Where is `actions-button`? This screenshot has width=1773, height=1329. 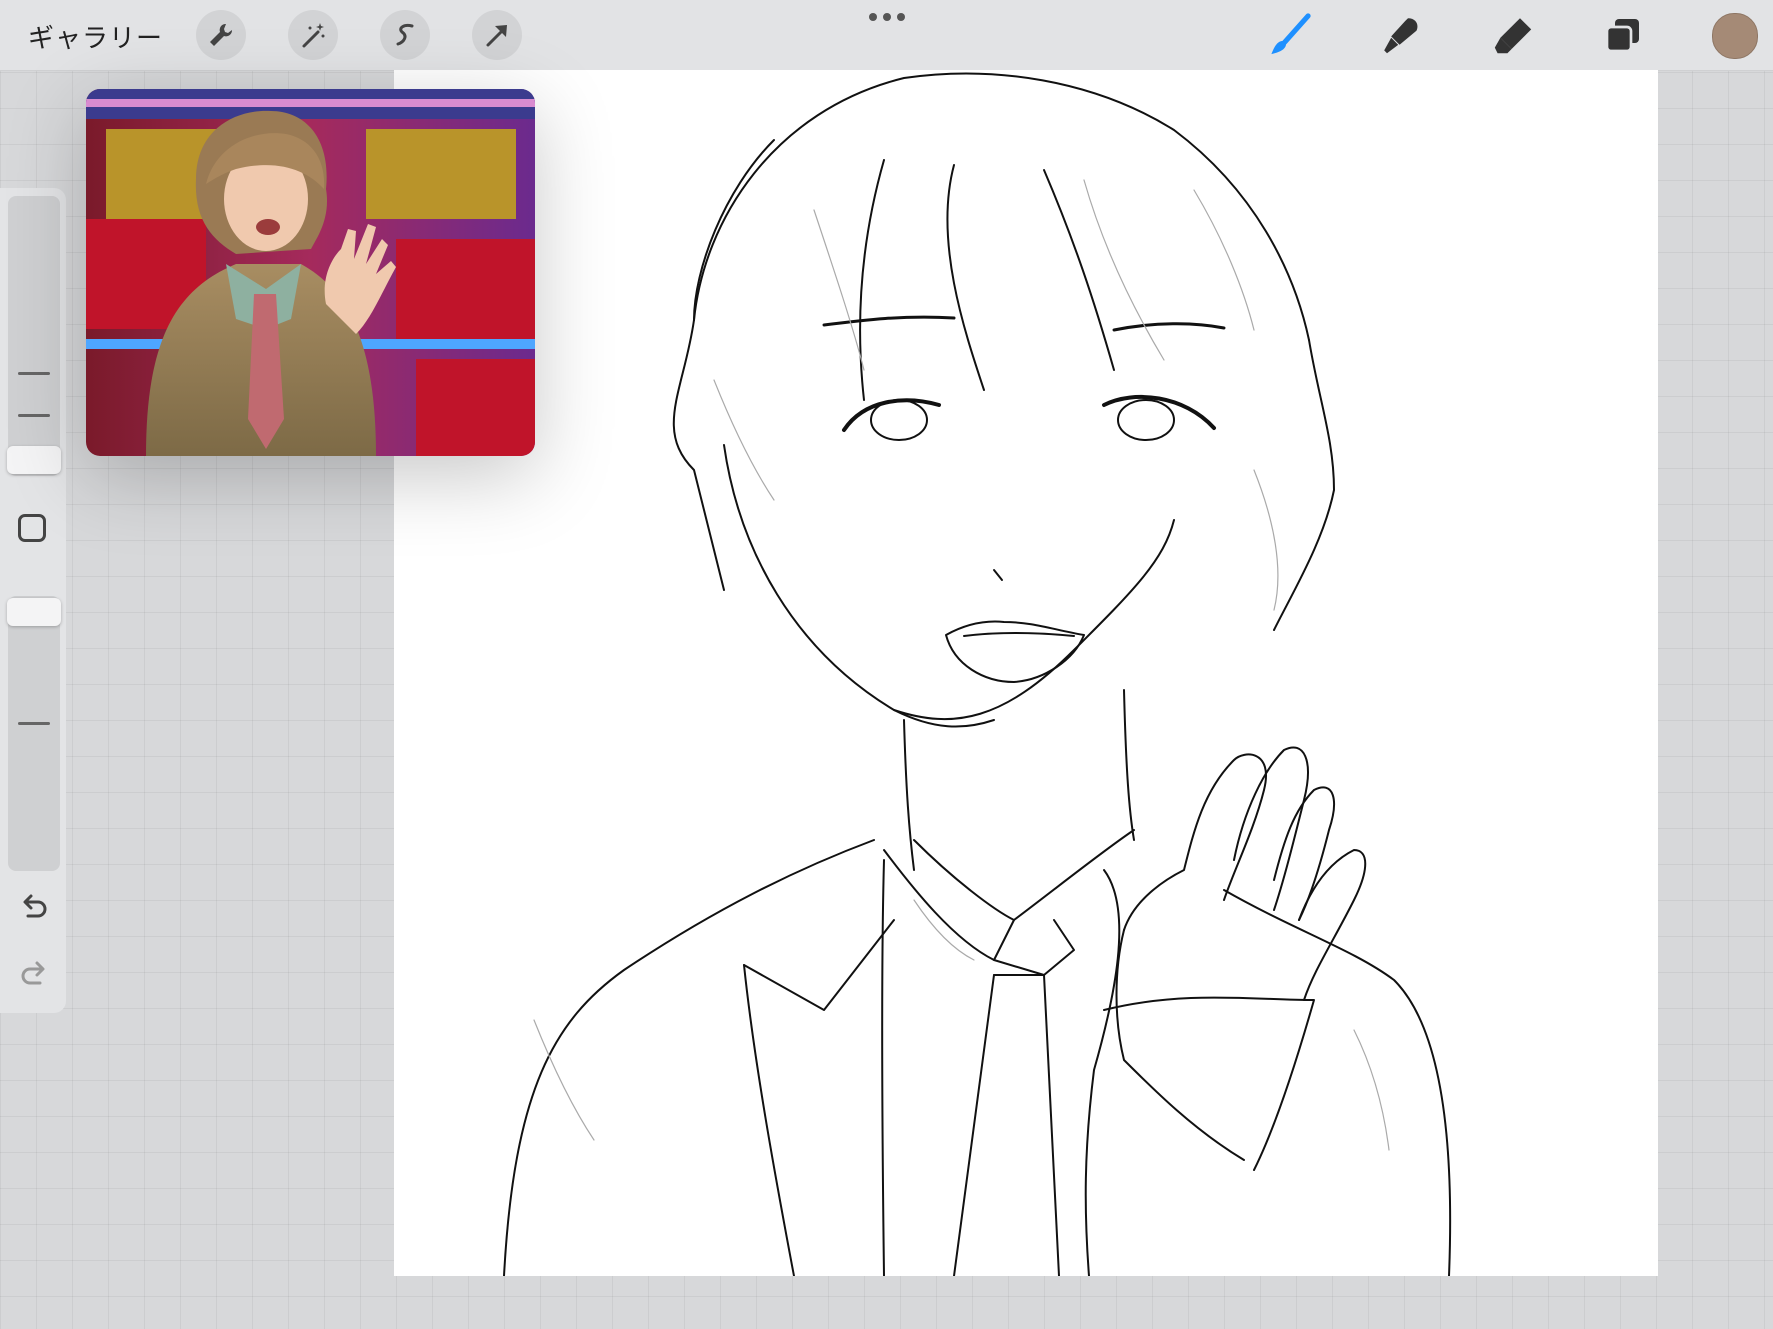
actions-button is located at coordinates (221, 35).